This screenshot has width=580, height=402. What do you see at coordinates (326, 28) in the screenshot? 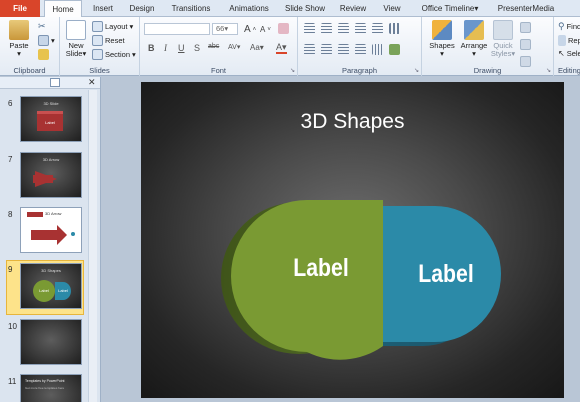
I see `numbering-icon` at bounding box center [326, 28].